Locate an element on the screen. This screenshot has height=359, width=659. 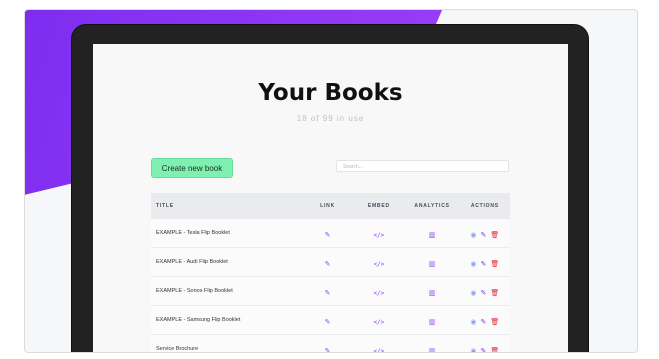
table-header: TITLE LINK EMBED ANALYTICS ACTIONS is located at coordinates (330, 206).